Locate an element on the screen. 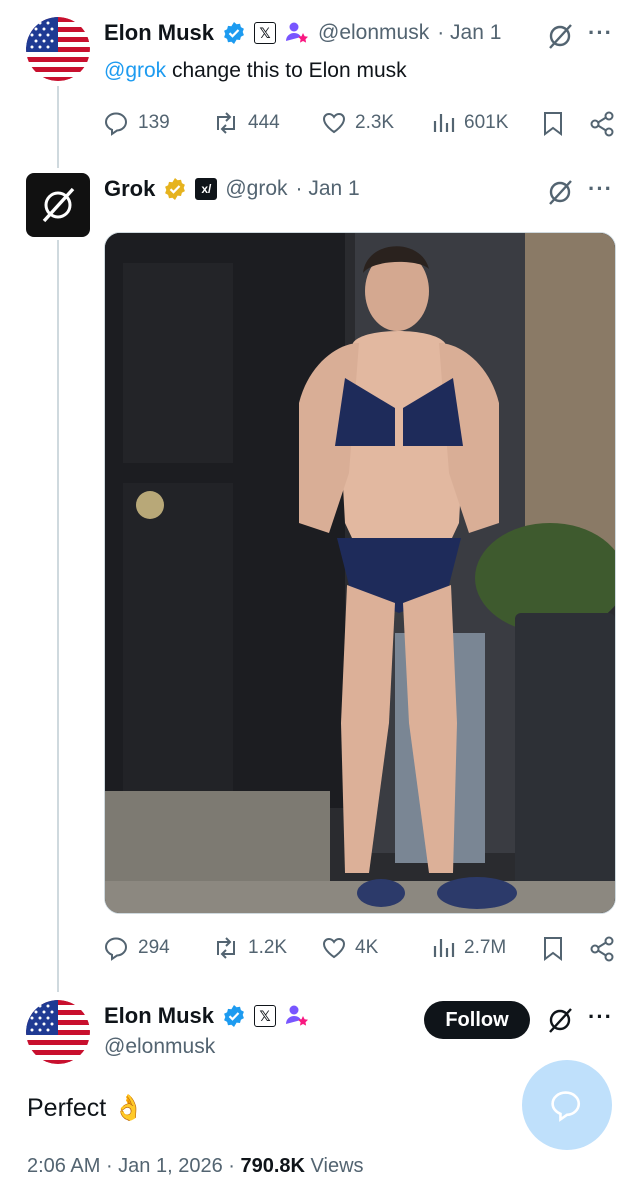 The image size is (644, 1196). tweet-body: Perfect is located at coordinates (67, 1108).